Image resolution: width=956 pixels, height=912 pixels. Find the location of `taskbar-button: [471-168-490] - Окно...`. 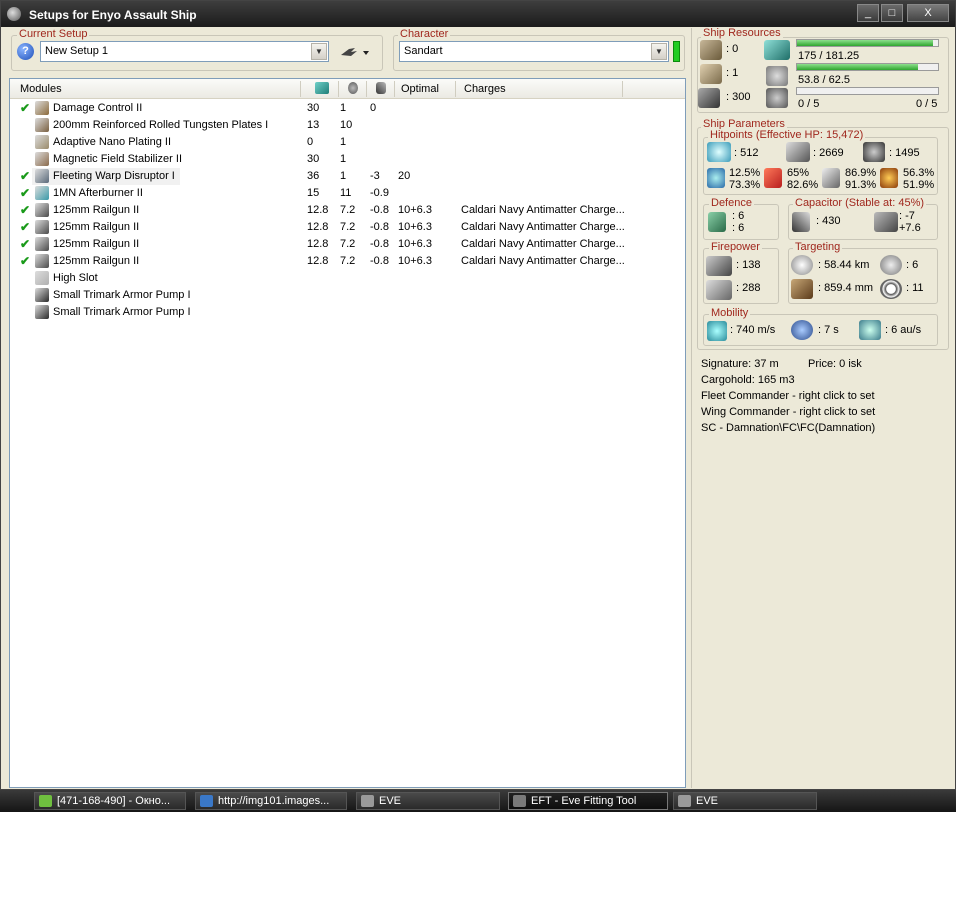

taskbar-button: [471-168-490] - Окно... is located at coordinates (110, 801).